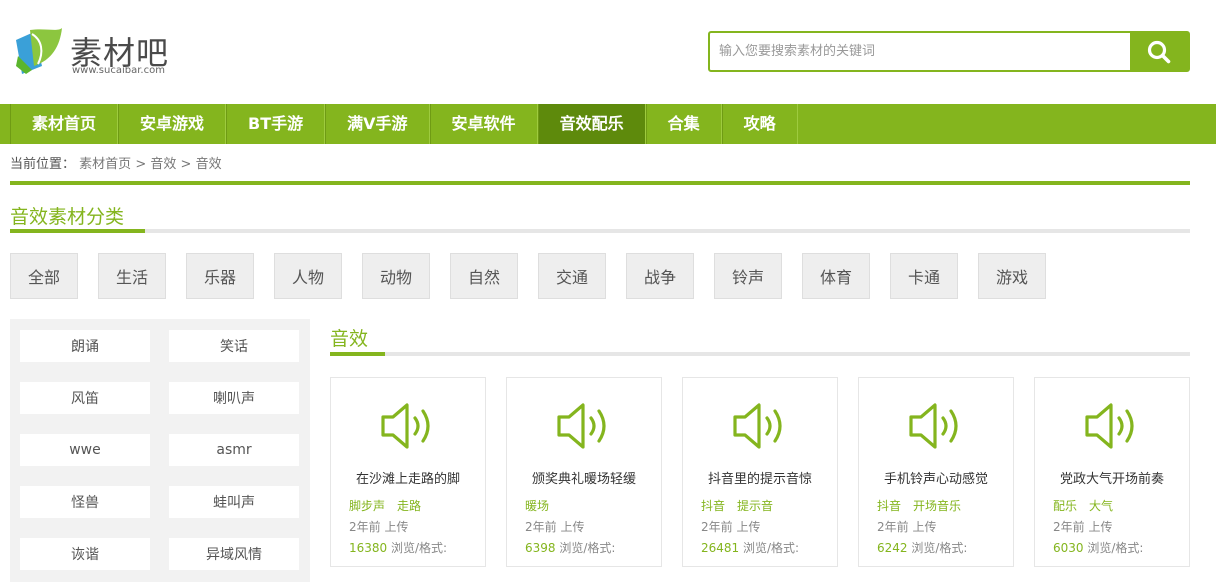 The width and height of the screenshot is (1216, 582). Describe the element at coordinates (537, 506) in the screenshot. I see `card-tag: 暖场` at that location.